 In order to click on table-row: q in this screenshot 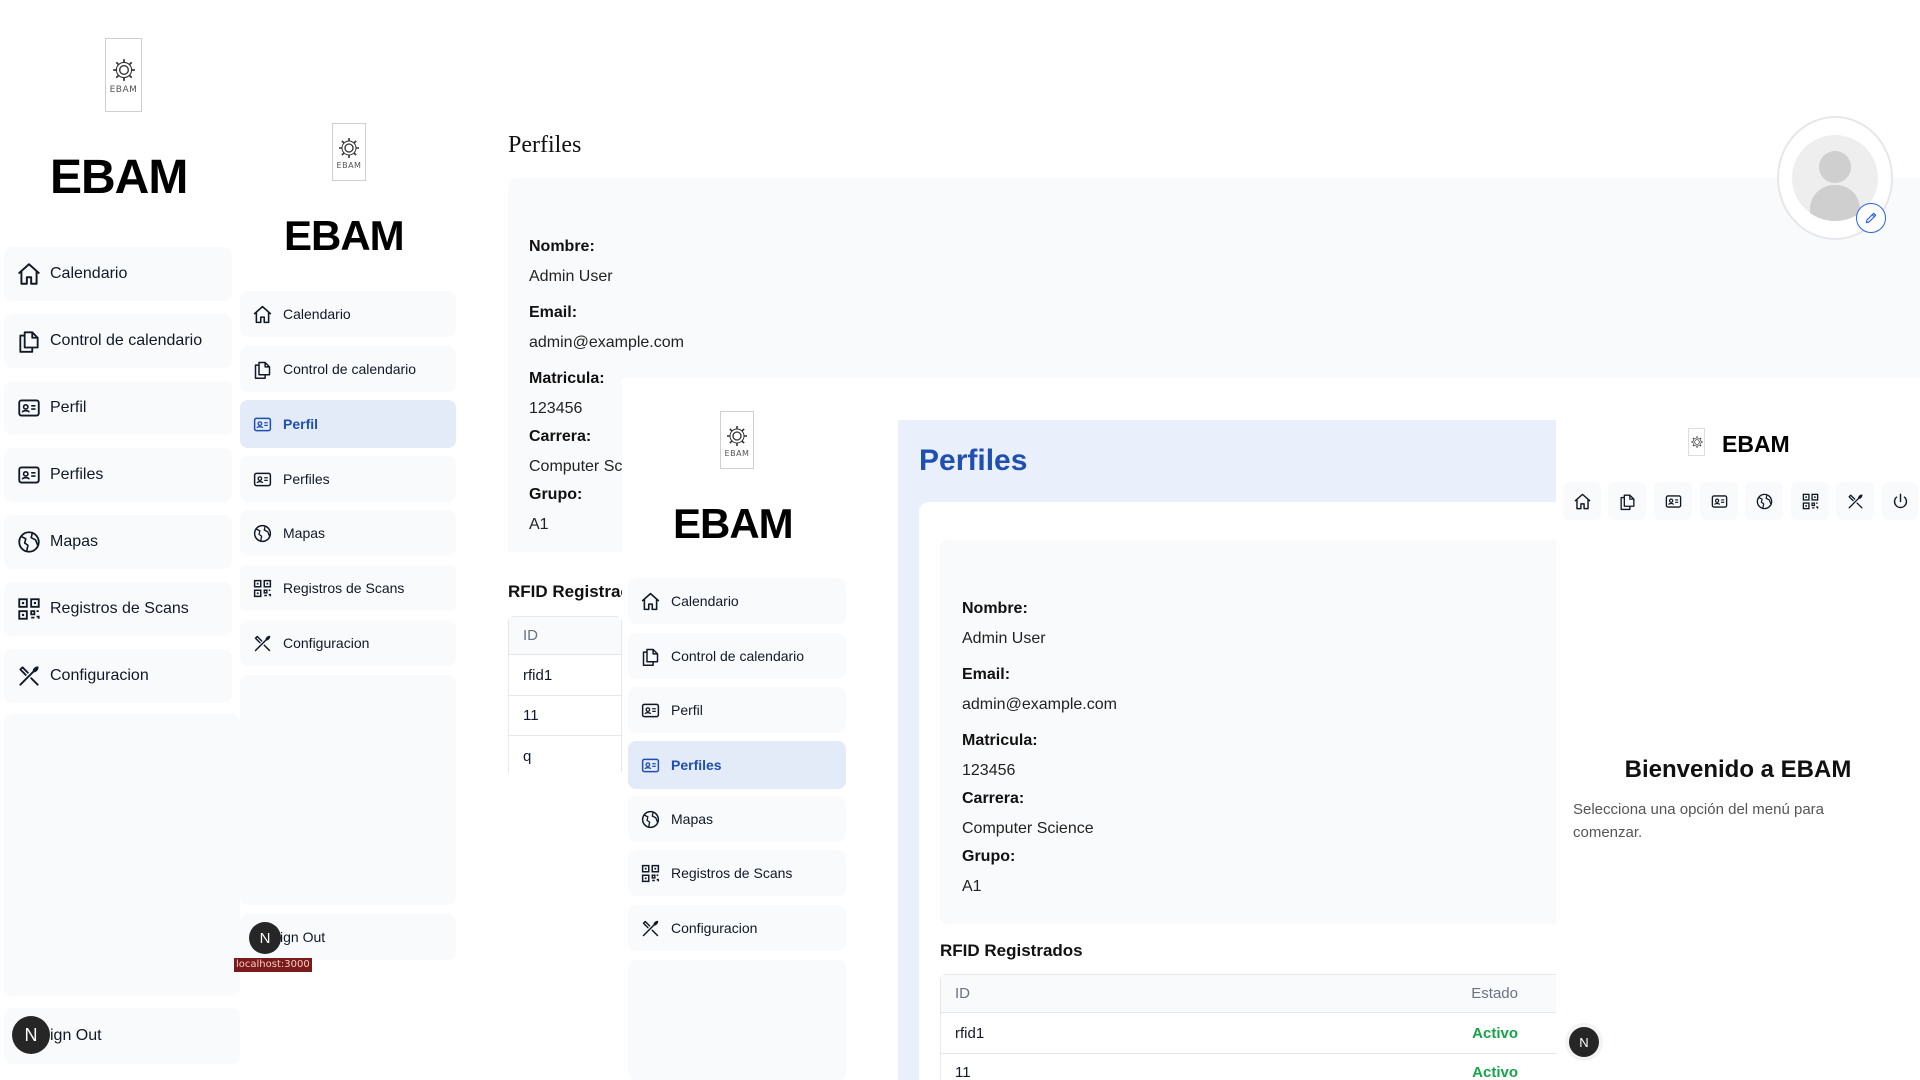, I will do `click(565, 756)`.